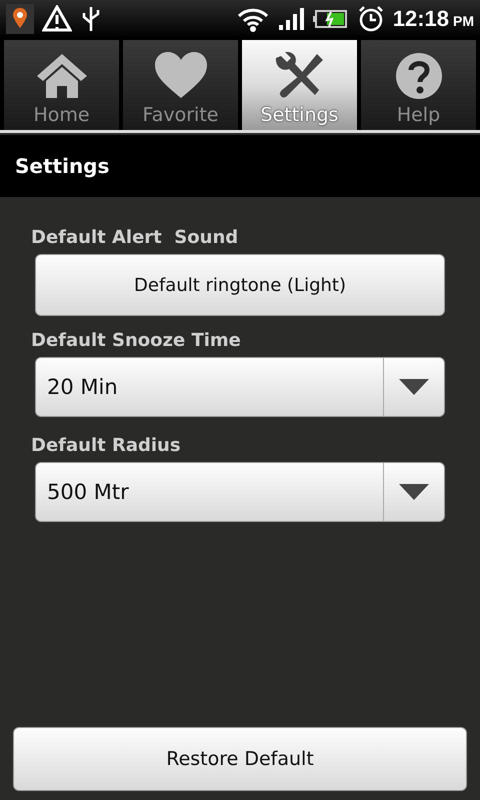 The width and height of the screenshot is (480, 800). I want to click on heart-icon, so click(181, 76).